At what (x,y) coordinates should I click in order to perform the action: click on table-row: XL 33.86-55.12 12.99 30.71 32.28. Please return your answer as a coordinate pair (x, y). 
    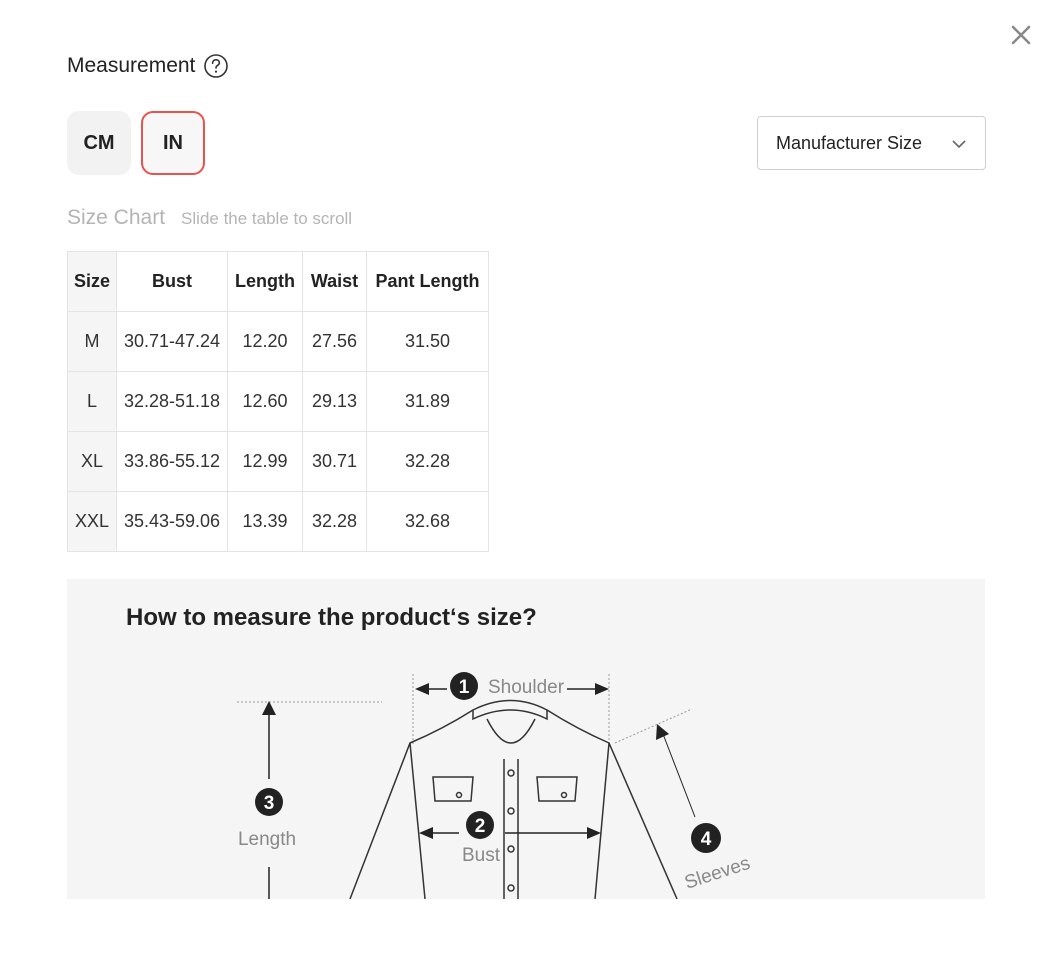
    Looking at the image, I should click on (278, 461).